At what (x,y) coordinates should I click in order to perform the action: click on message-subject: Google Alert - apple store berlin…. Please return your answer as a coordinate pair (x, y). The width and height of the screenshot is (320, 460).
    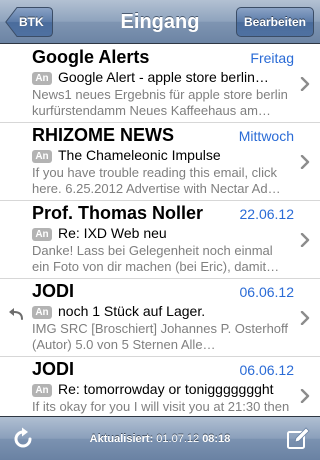
    Looking at the image, I should click on (163, 77).